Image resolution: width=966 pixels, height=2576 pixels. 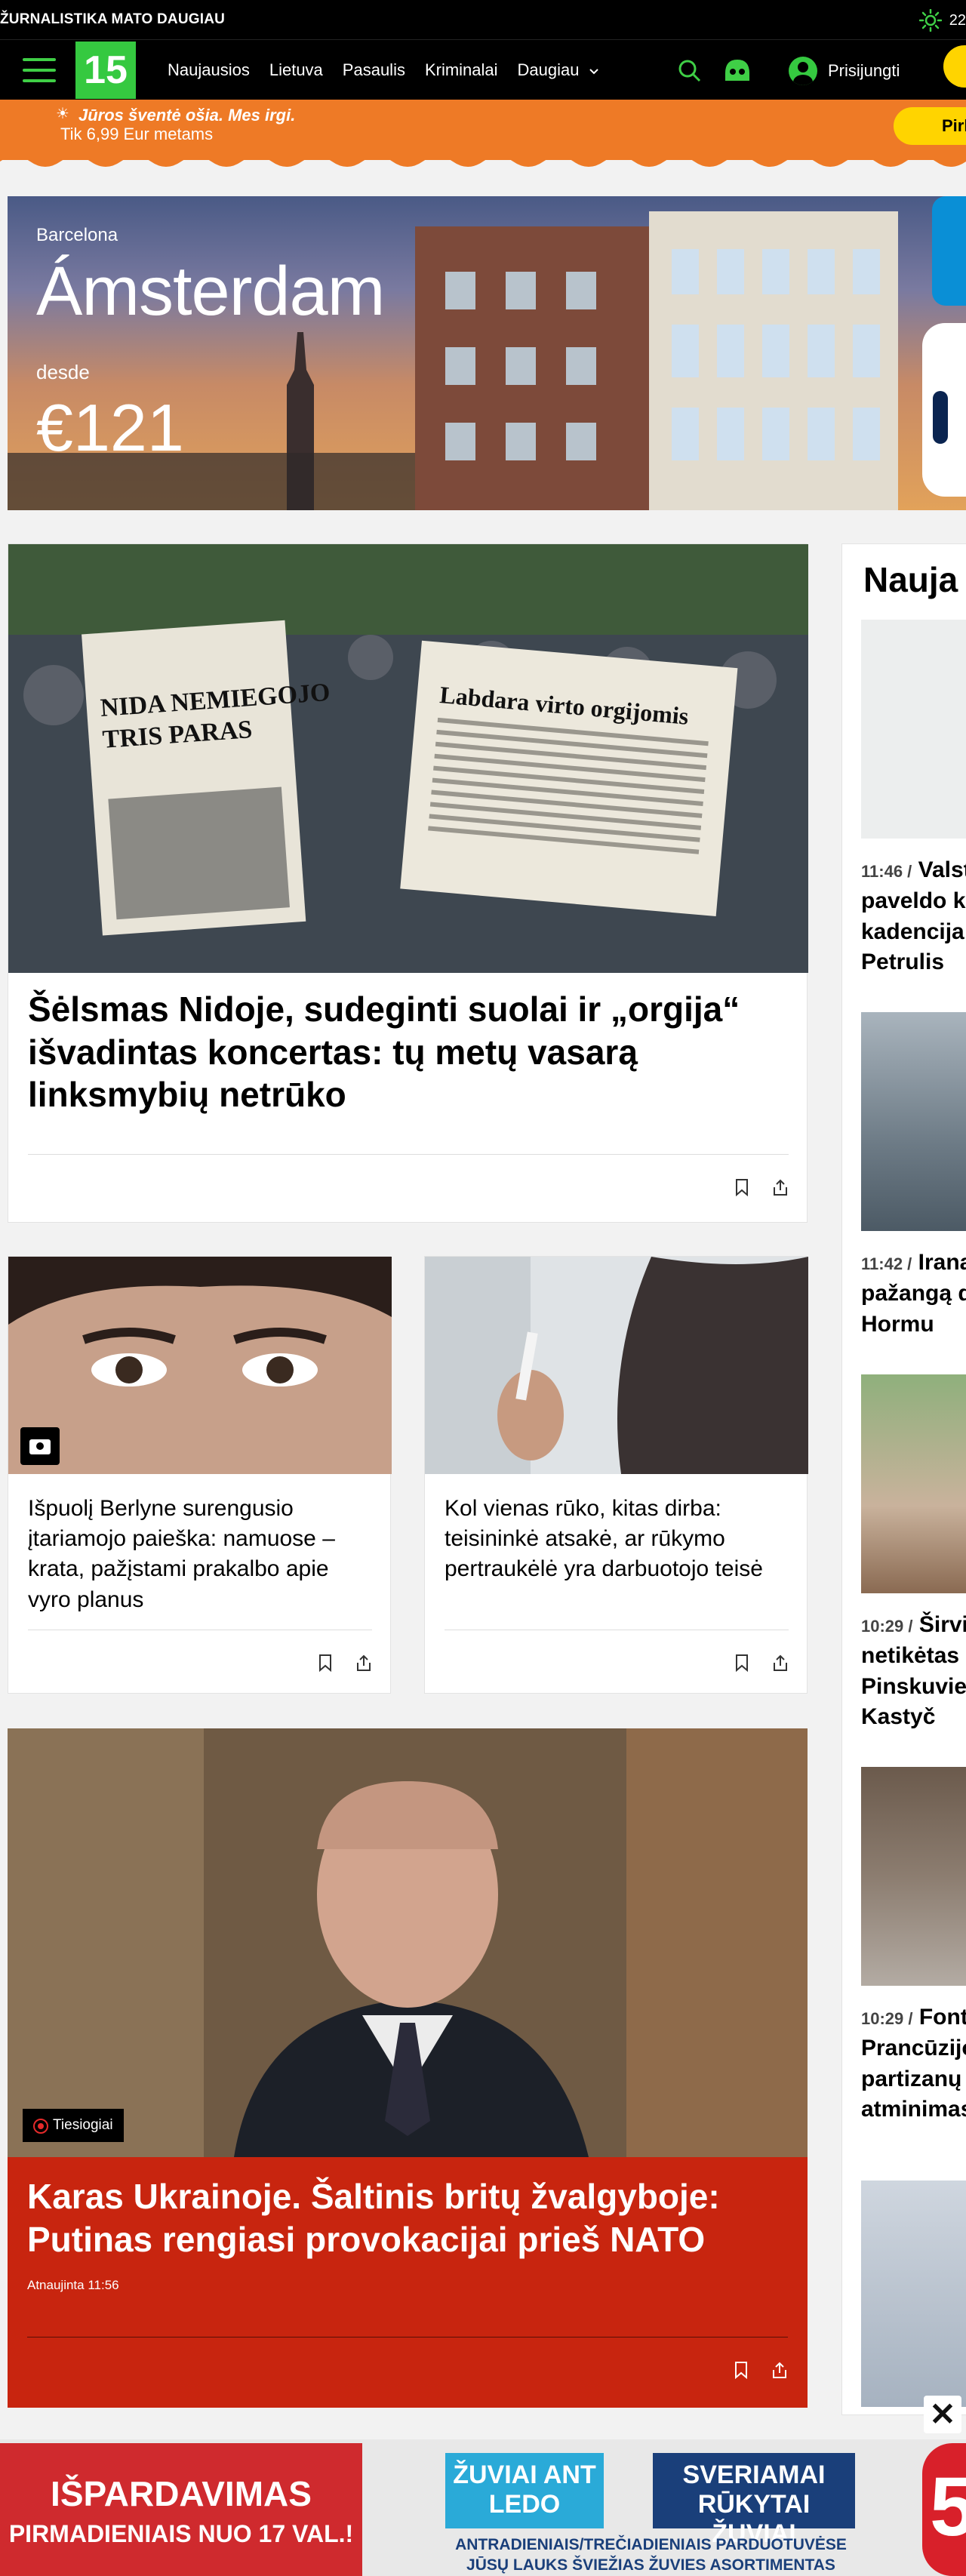 I want to click on ad-fish-ice: ŽUVIAI ANT LEDO, so click(x=524, y=2490).